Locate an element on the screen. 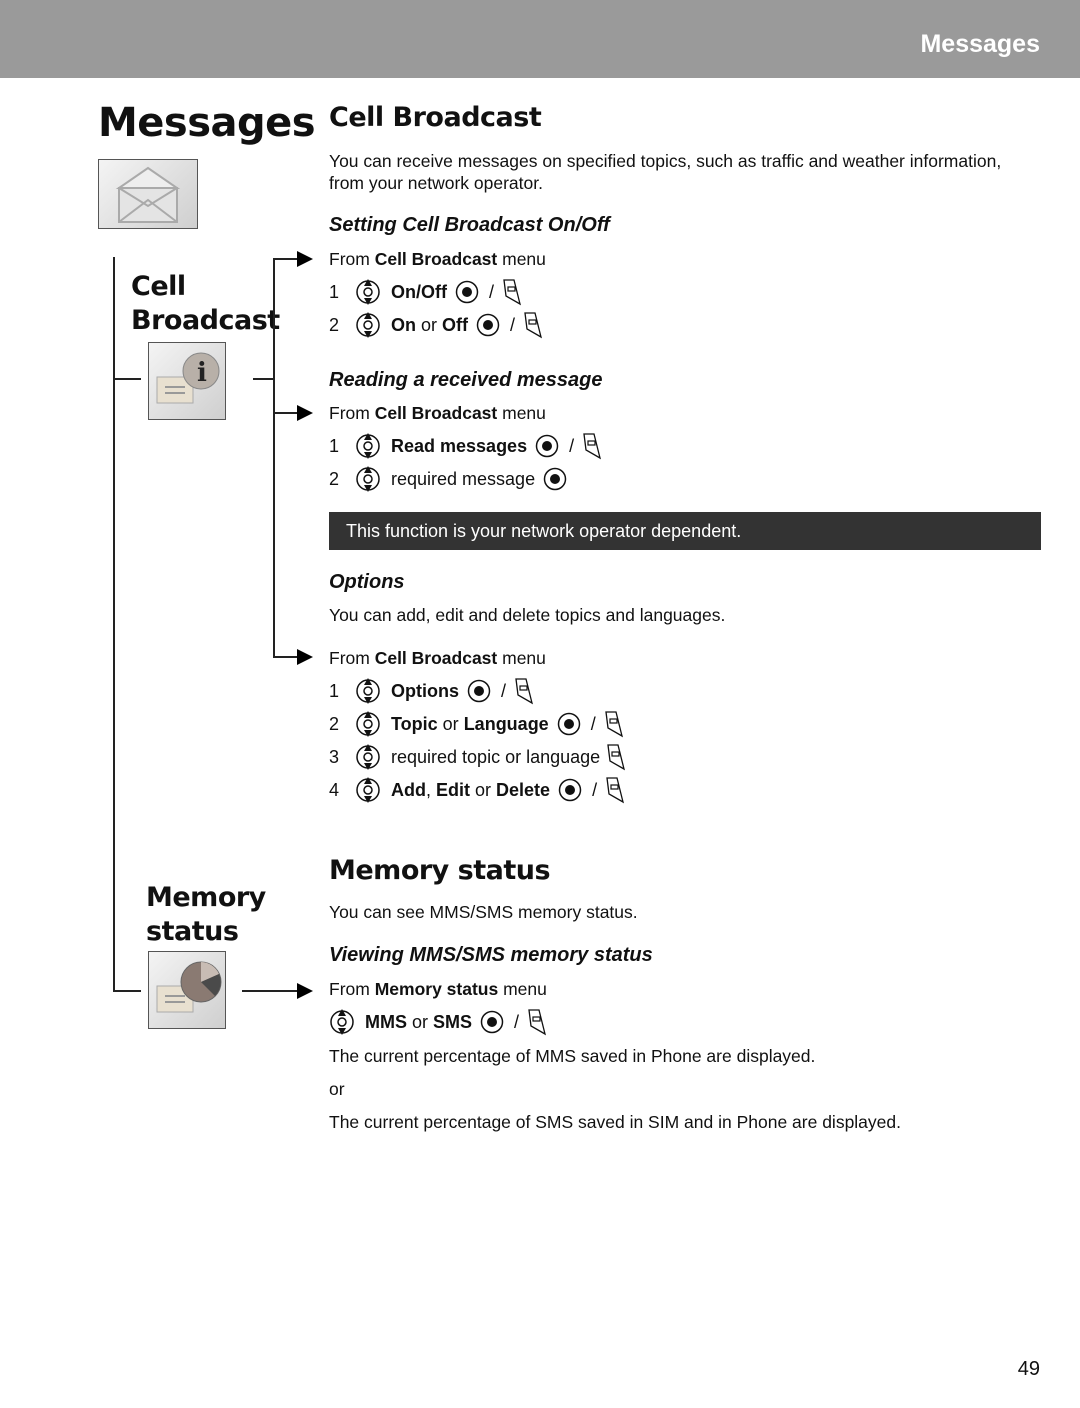 This screenshot has width=1080, height=1408. page-number: 49 is located at coordinates (1028, 1369).